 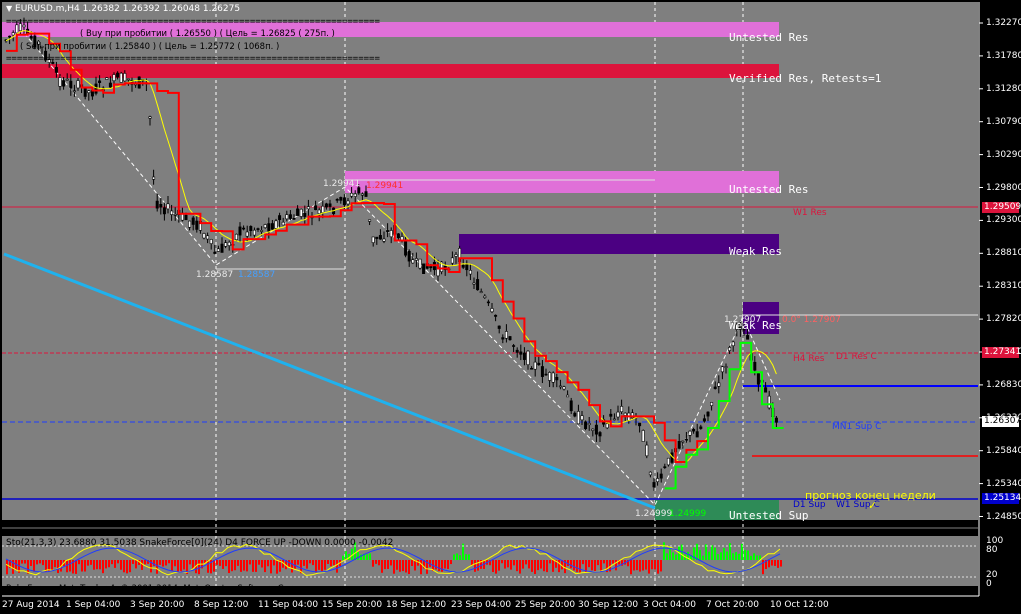 I want to click on peak-1-red-label: 1.29941, so click(x=385, y=186).